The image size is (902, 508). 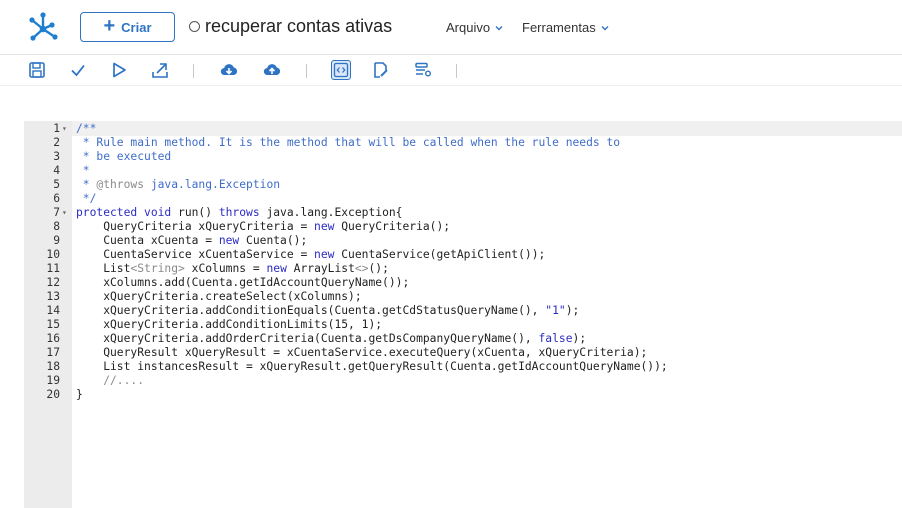 I want to click on menu-ferramentas-label: Ferramentas, so click(x=559, y=27).